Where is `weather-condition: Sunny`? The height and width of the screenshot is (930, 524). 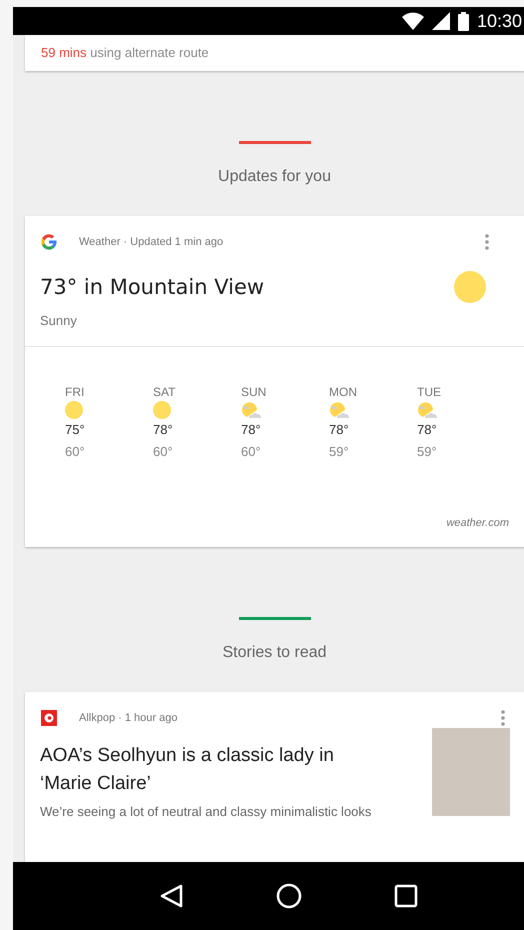
weather-condition: Sunny is located at coordinates (59, 320).